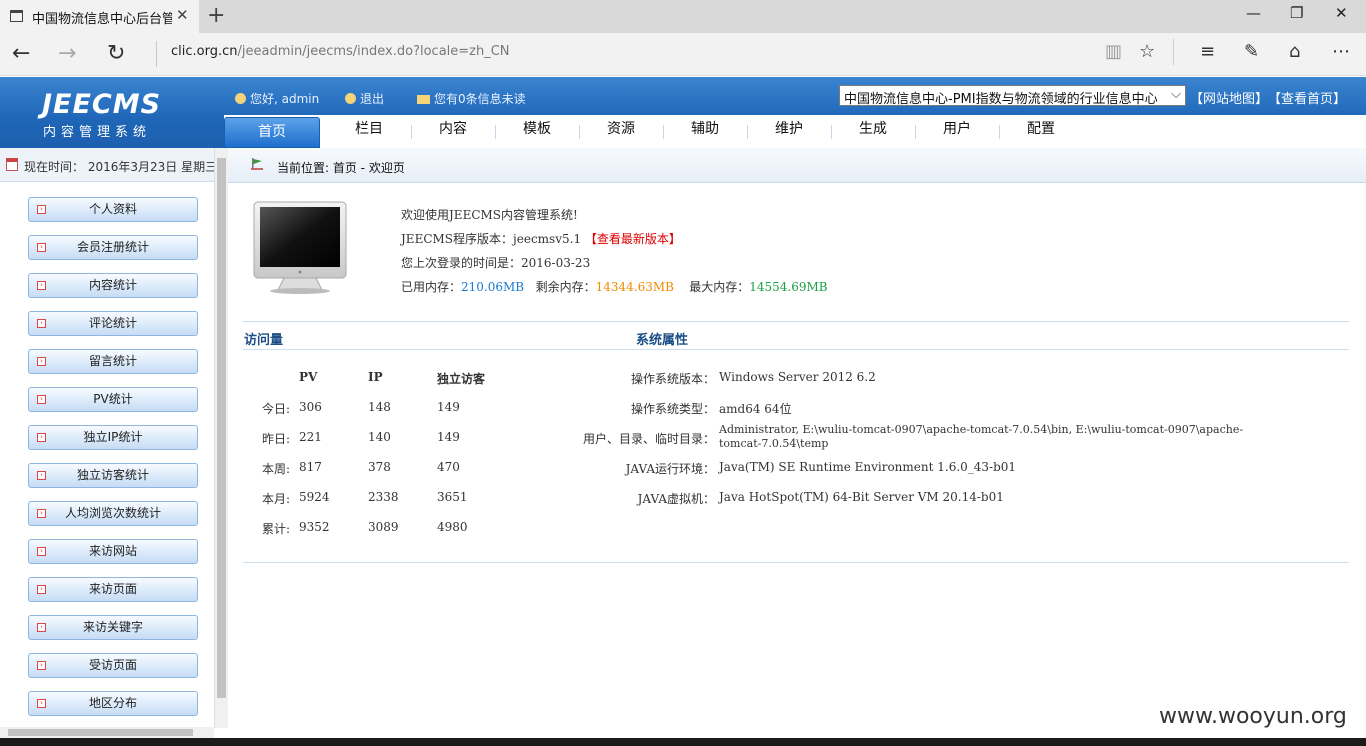  Describe the element at coordinates (276, 409) in the screenshot. I see `row-label: 今日:` at that location.